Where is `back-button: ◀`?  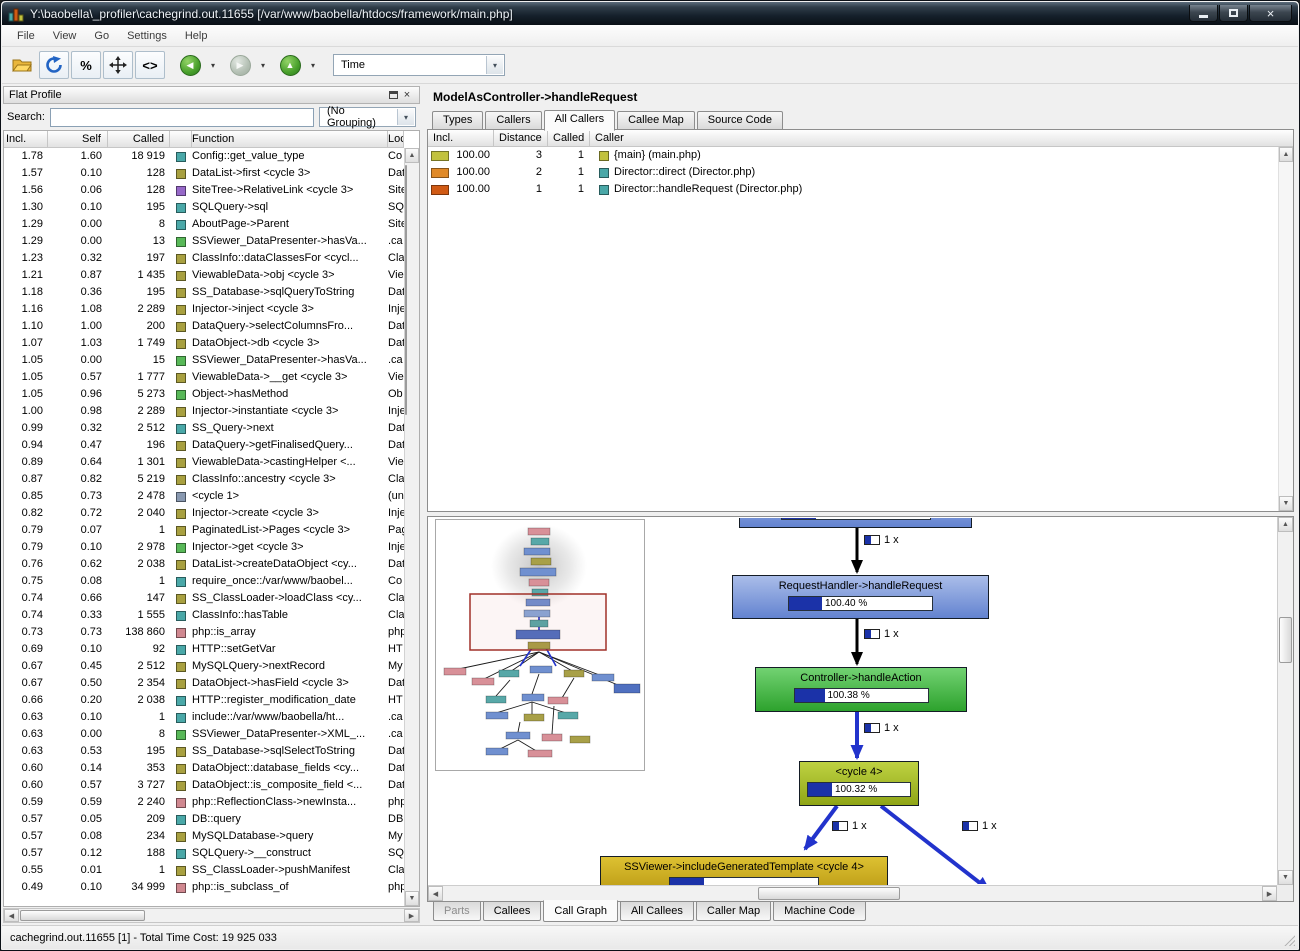 back-button: ◀ is located at coordinates (190, 65).